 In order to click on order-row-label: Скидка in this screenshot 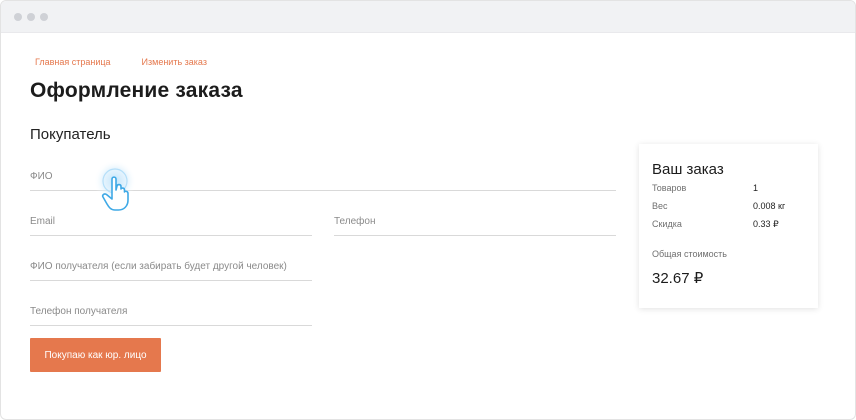, I will do `click(667, 224)`.